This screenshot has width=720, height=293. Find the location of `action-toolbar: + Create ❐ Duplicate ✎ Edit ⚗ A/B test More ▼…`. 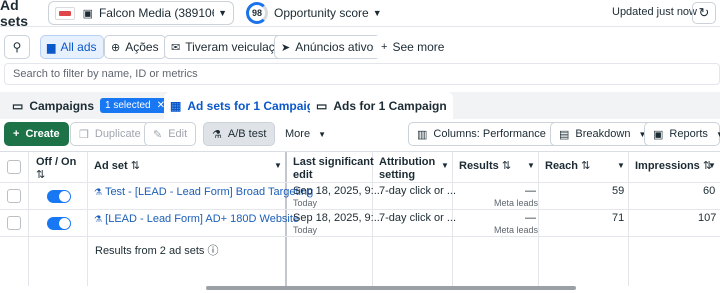

action-toolbar: + Create ❐ Duplicate ✎ Edit ⚗ A/B test More ▼… is located at coordinates (360, 134).